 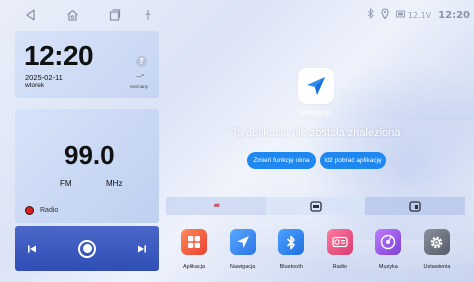 I want to click on previous-icon, so click(x=32, y=249).